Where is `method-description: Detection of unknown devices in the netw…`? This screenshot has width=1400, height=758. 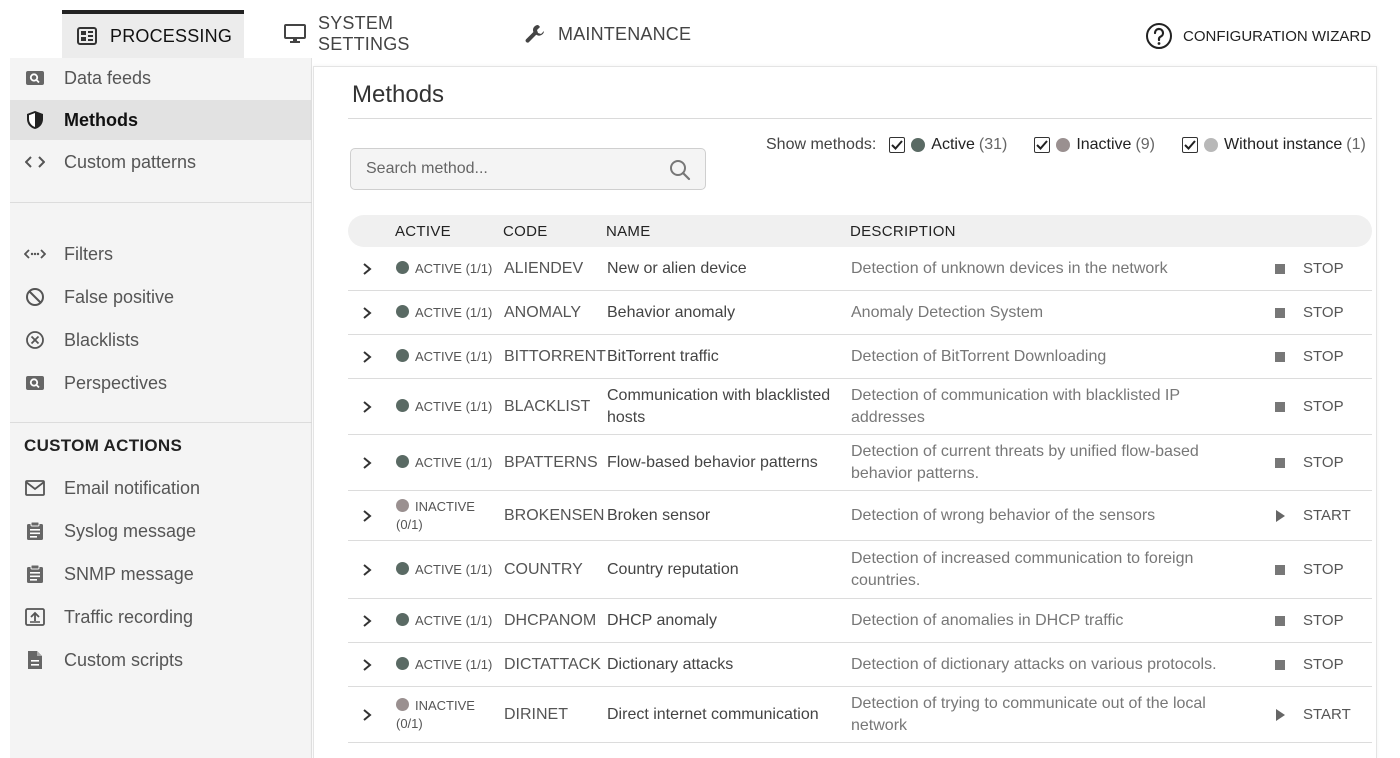 method-description: Detection of unknown devices in the netw… is located at coordinates (1009, 268).